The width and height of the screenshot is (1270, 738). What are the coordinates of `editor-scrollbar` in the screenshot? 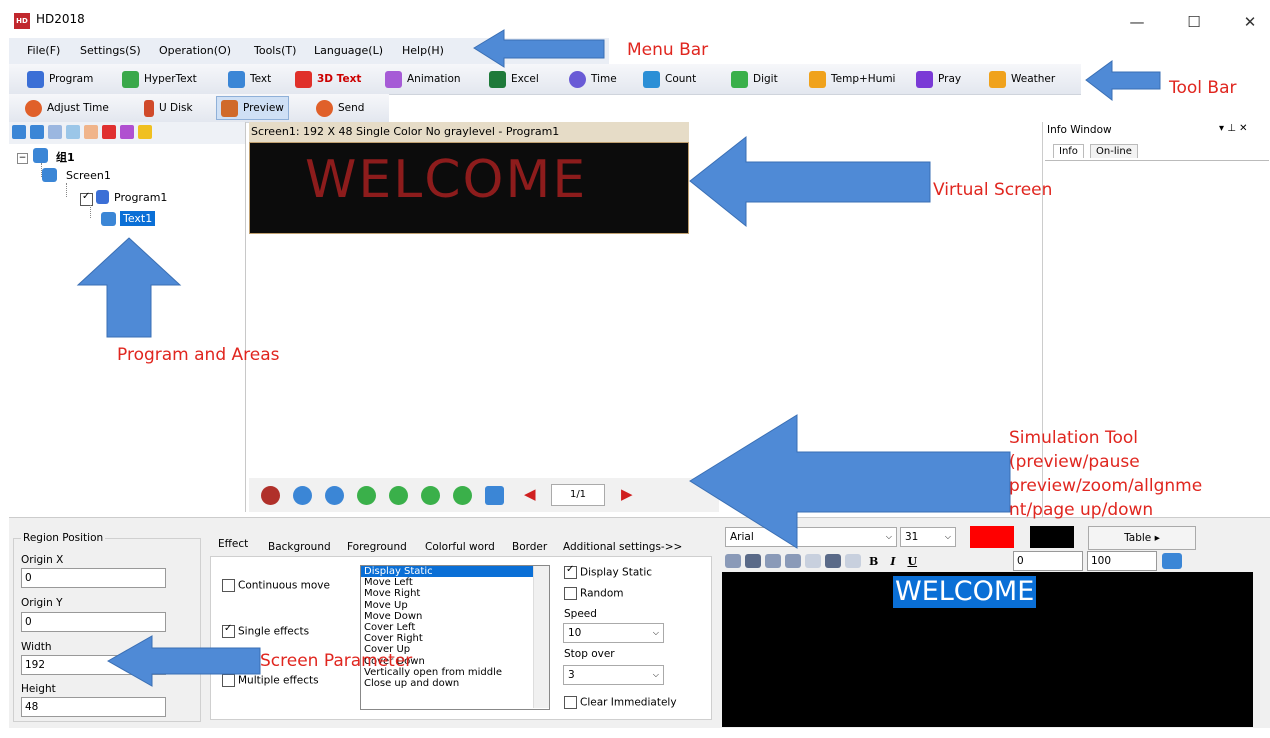 It's located at (1261, 649).